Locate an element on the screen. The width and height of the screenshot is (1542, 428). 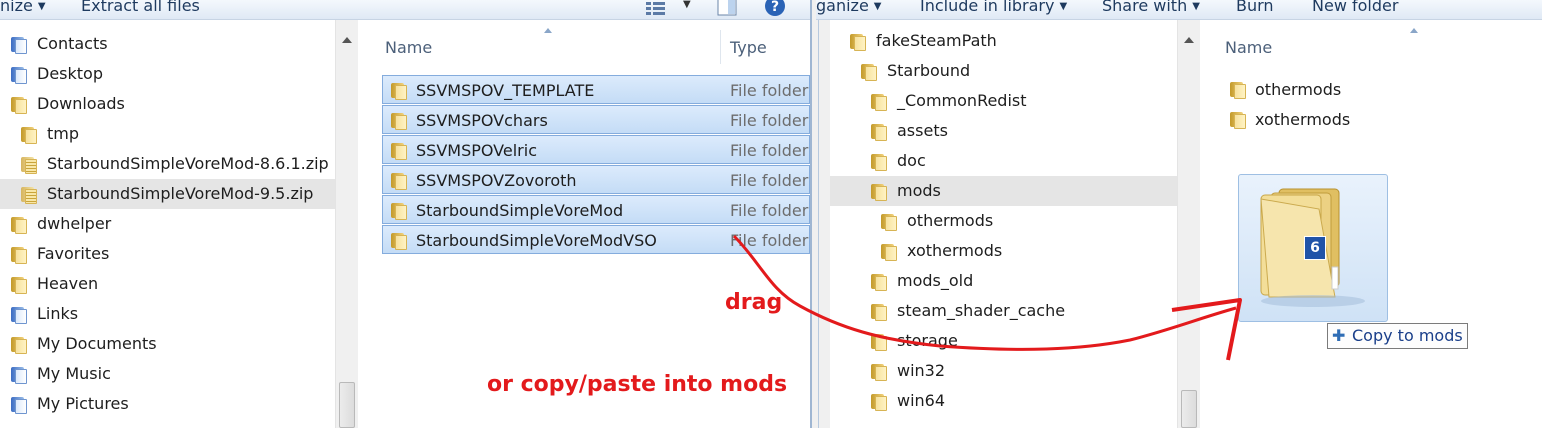
drag-arrow is located at coordinates (987, 297).